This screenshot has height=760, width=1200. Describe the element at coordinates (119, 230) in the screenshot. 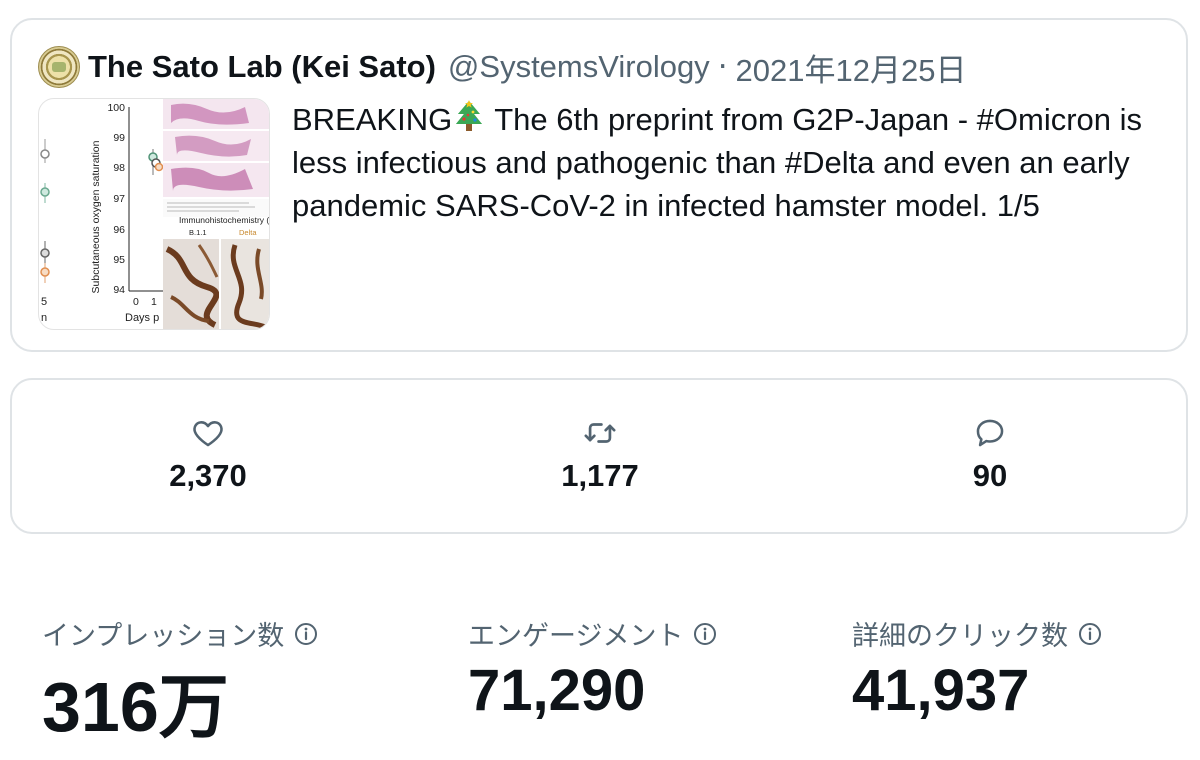

I see `thumb-ytick: 96` at that location.